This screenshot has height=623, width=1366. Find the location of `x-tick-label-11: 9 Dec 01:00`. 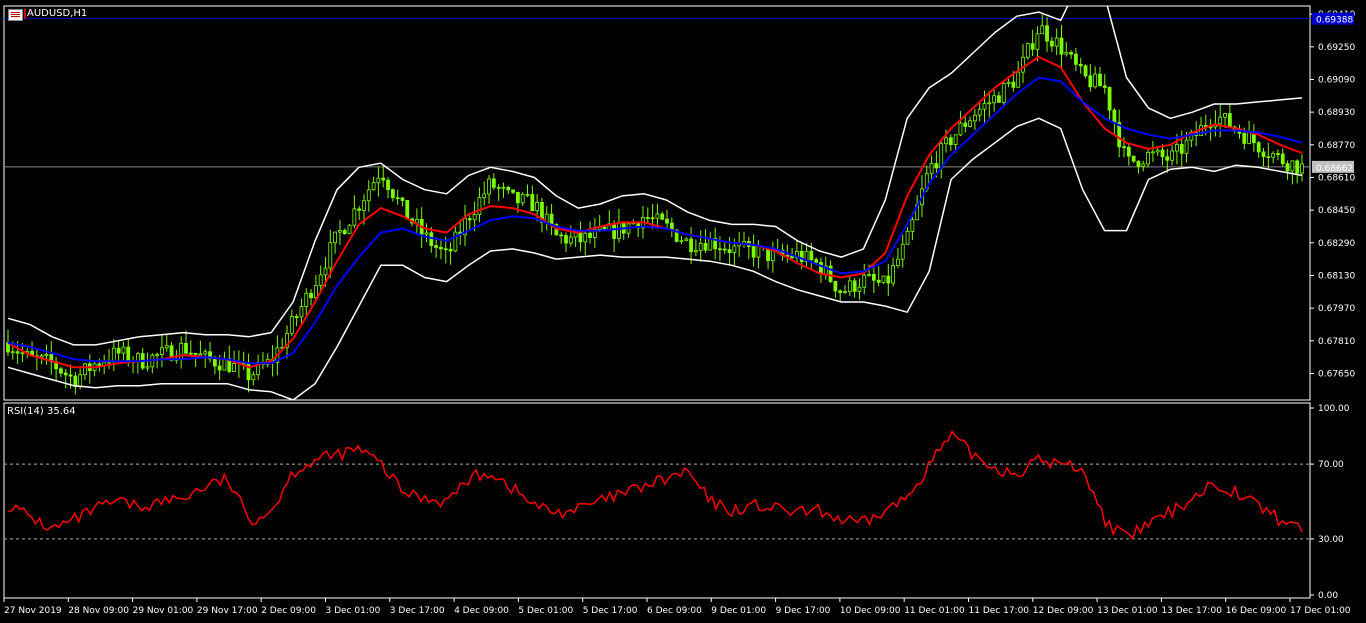

x-tick-label-11: 9 Dec 01:00 is located at coordinates (738, 611).